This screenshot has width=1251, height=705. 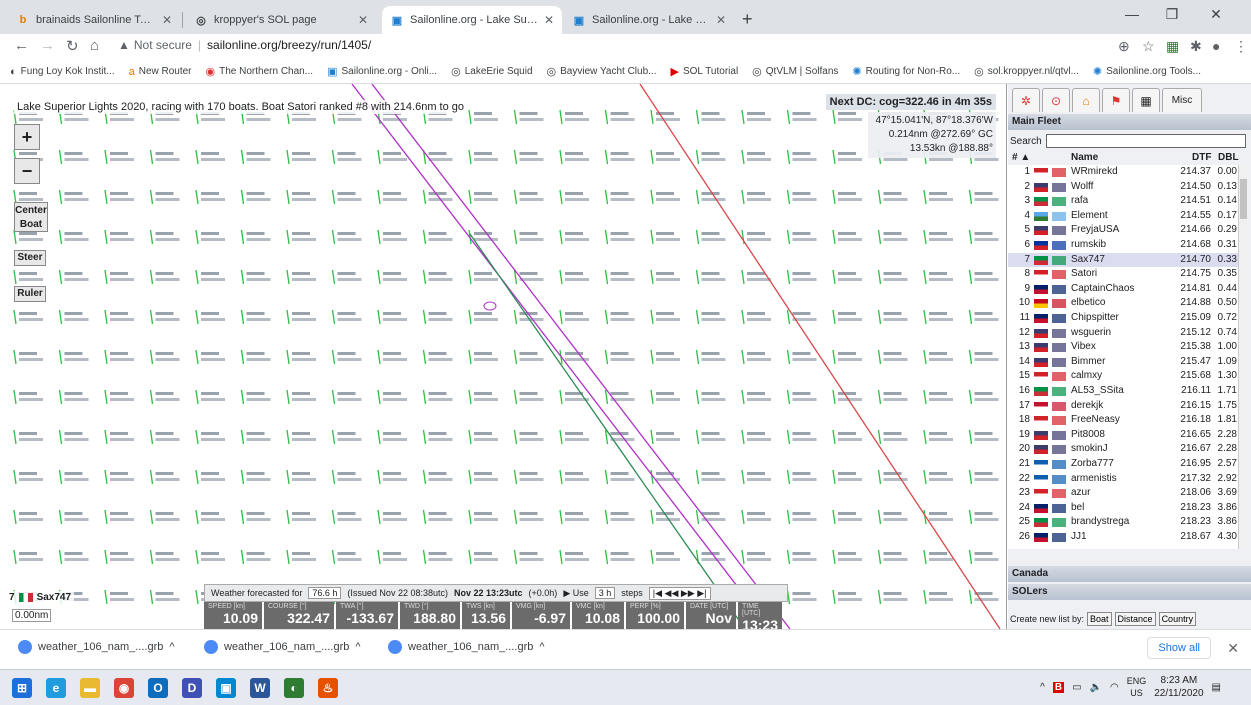 What do you see at coordinates (1123, 216) in the screenshot?
I see `fleet-row: 4 Element 214.55 0.17` at bounding box center [1123, 216].